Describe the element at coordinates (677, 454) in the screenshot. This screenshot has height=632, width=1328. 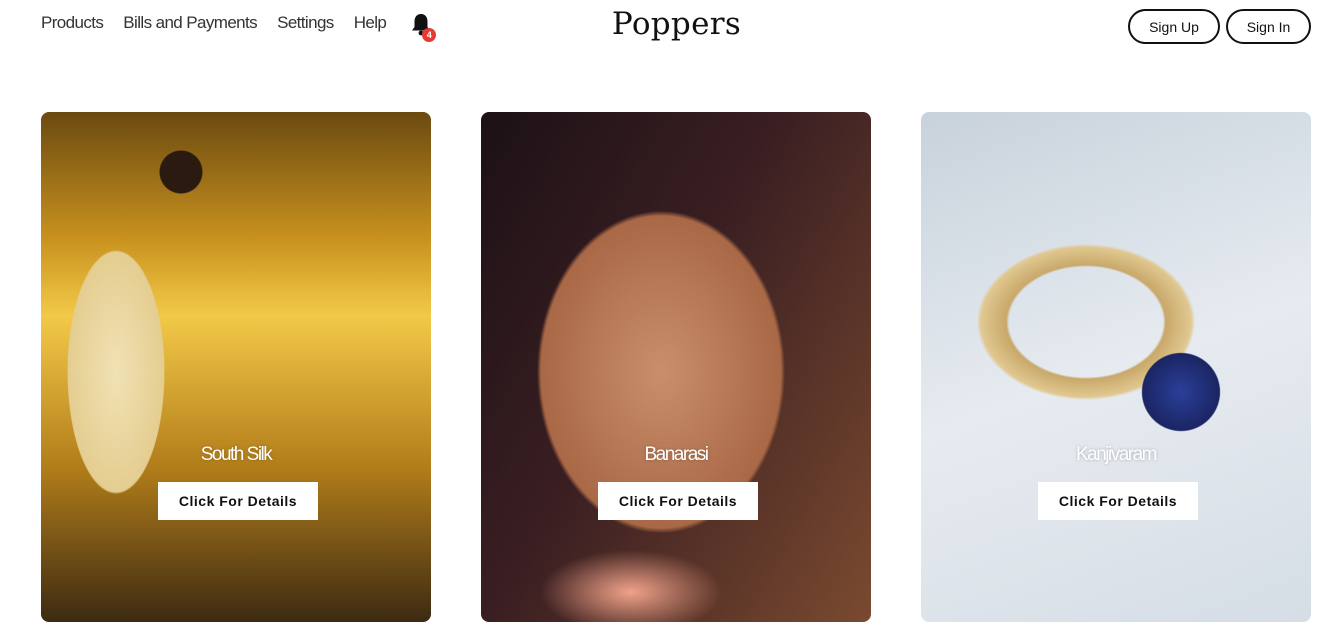
I see `card-title: Banarasi` at that location.